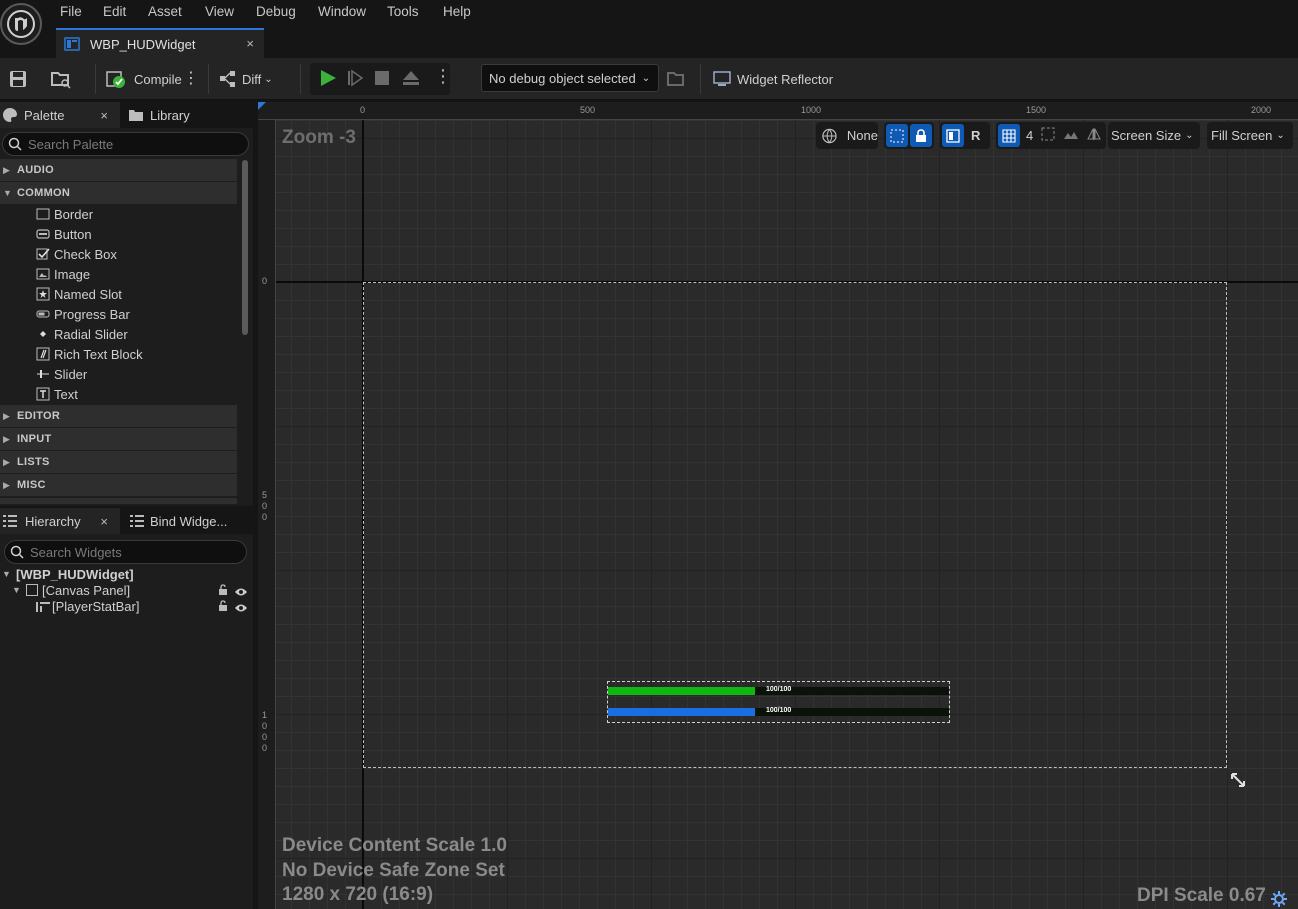 The image size is (1298, 909). What do you see at coordinates (245, 247) in the screenshot?
I see `palette-scrollbar` at bounding box center [245, 247].